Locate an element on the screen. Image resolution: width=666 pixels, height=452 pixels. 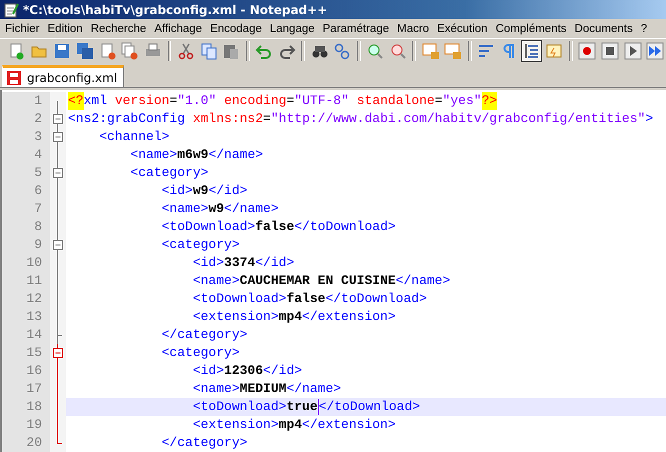
menu-item: Fichier is located at coordinates (22, 28).